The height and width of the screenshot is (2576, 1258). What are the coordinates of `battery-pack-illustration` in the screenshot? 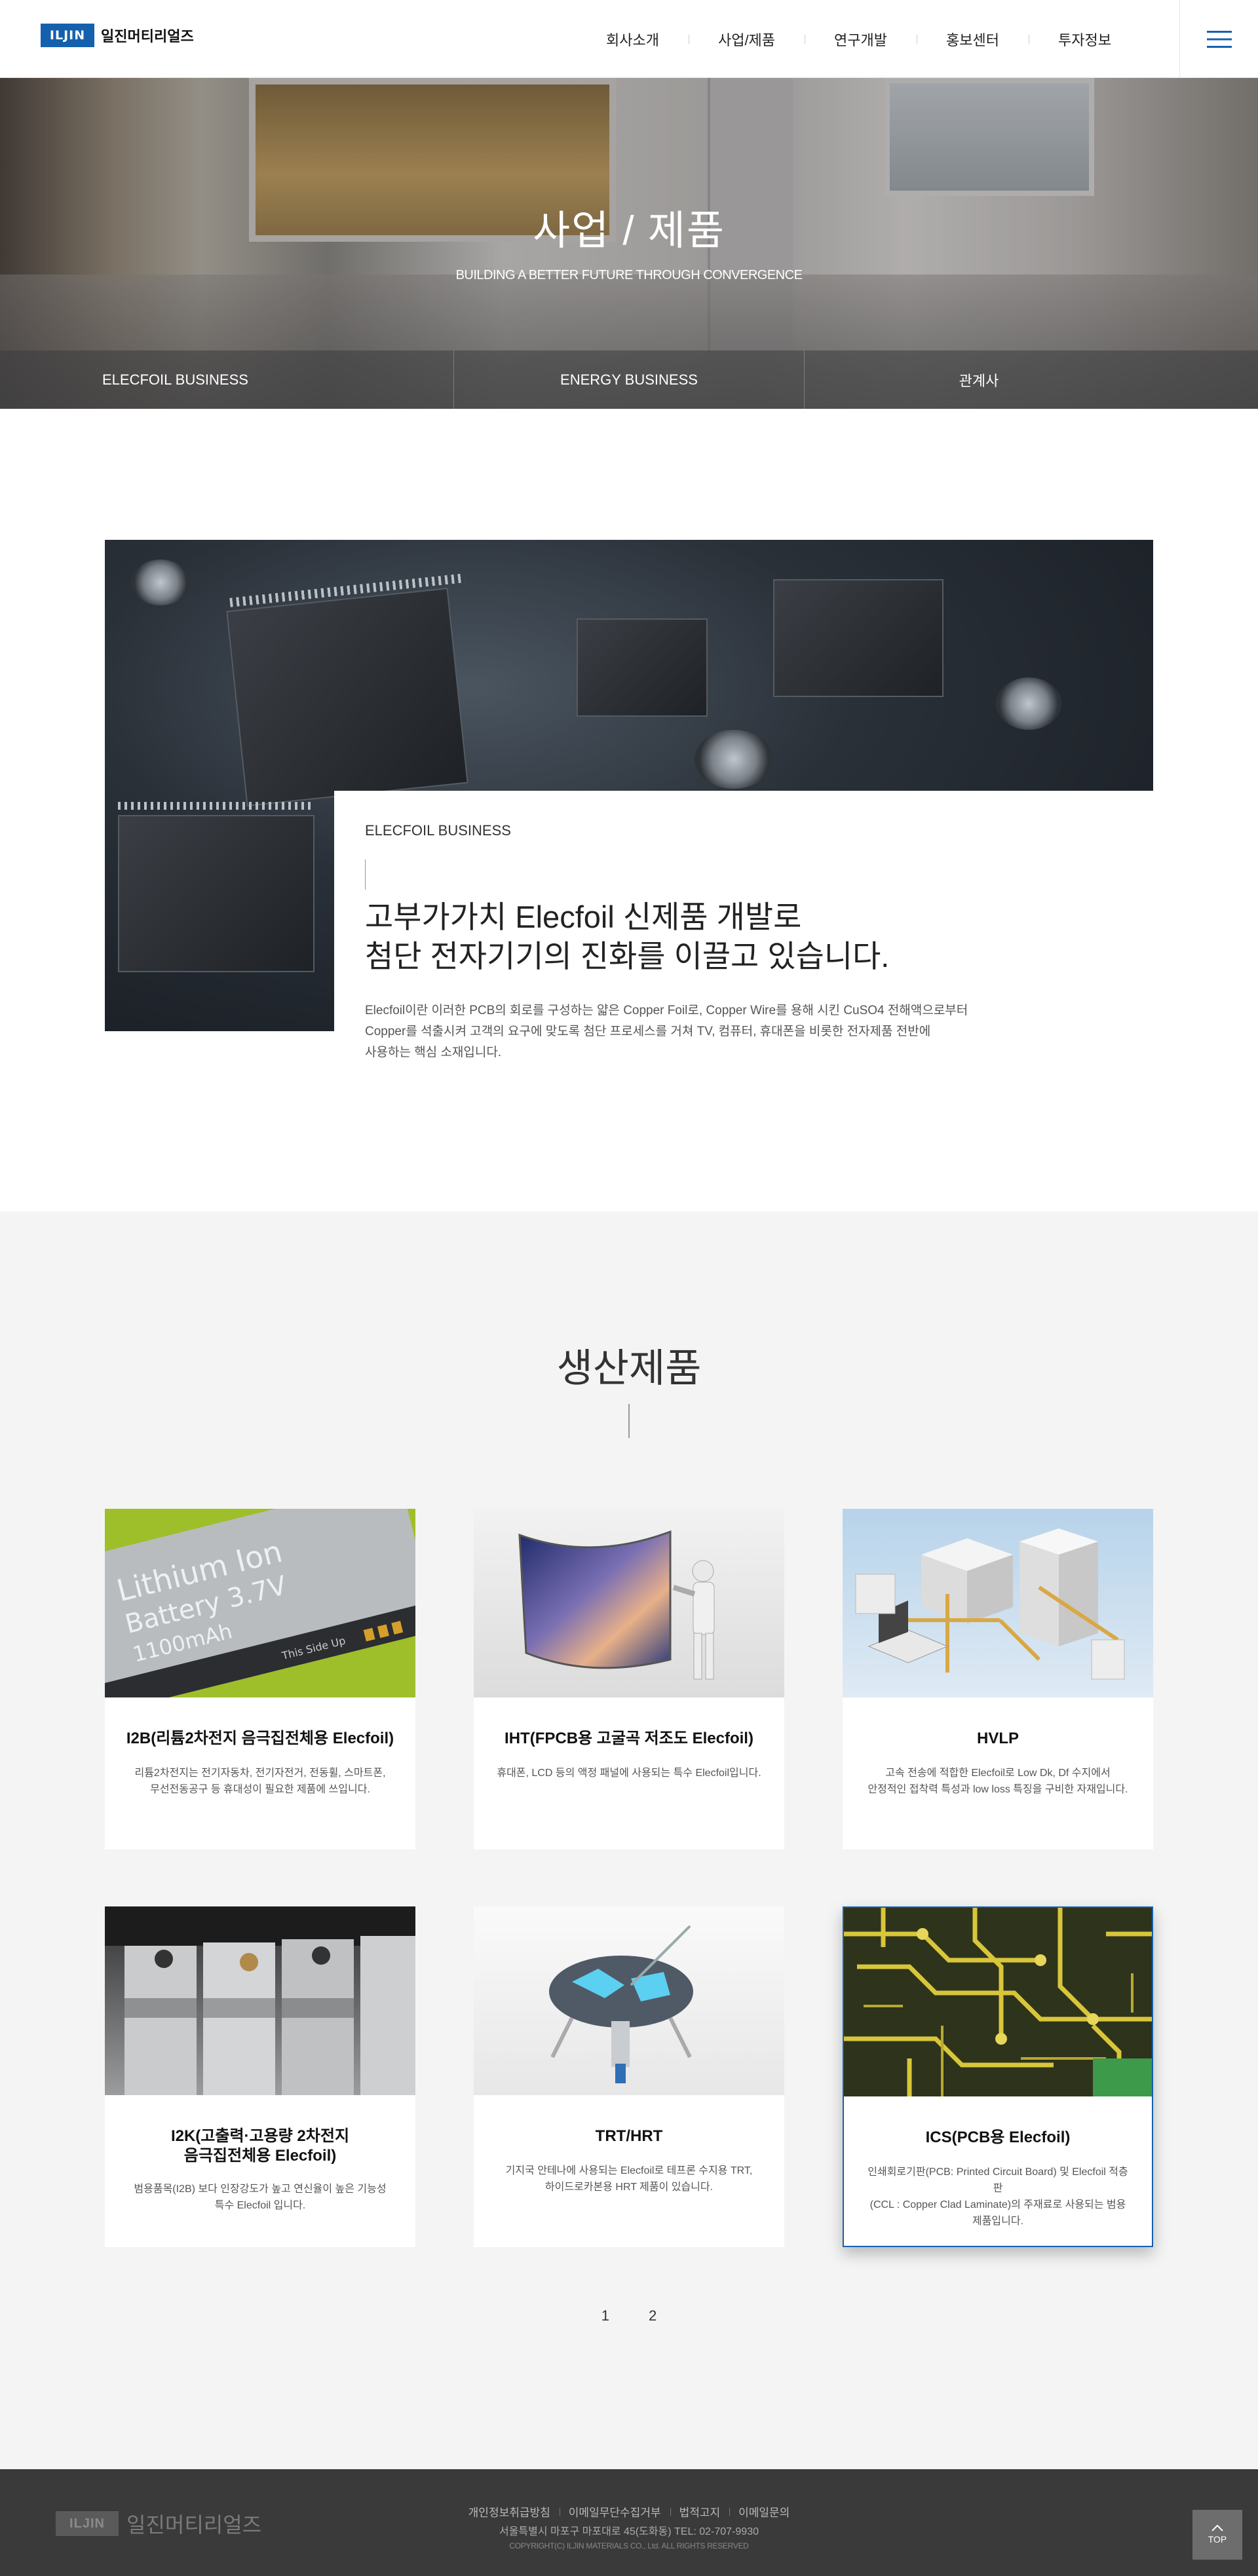 It's located at (260, 2000).